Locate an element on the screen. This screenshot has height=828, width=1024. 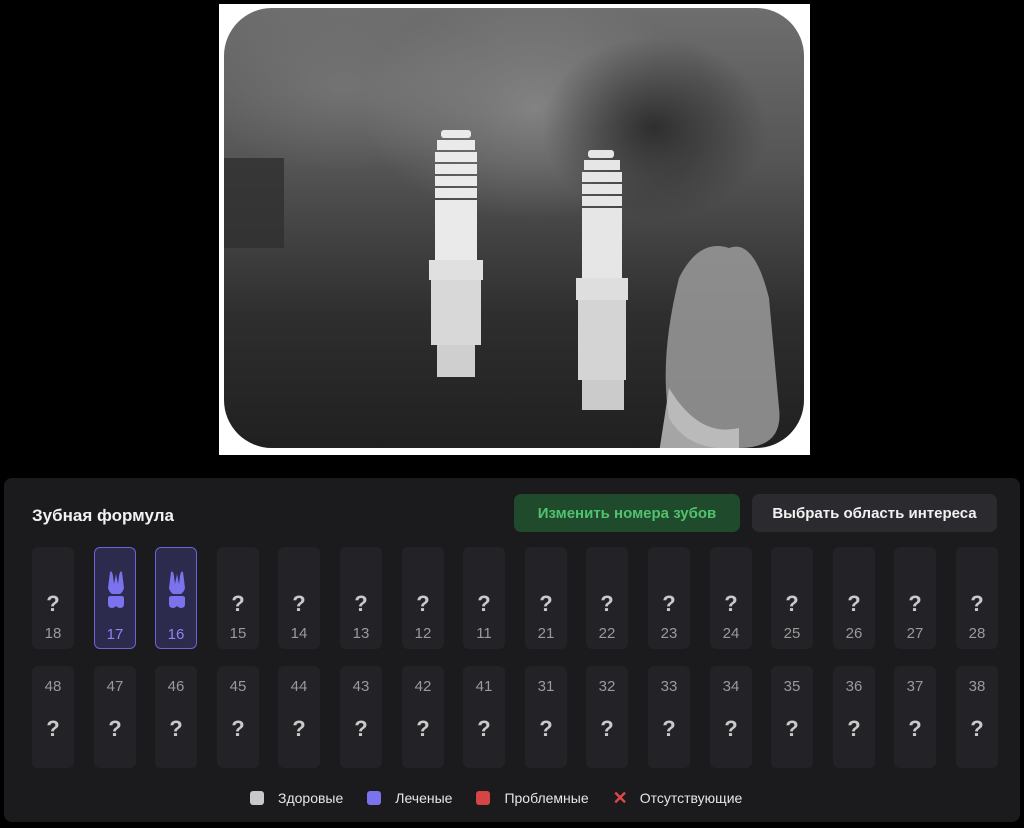
tooth-number: 43 is located at coordinates (361, 686).